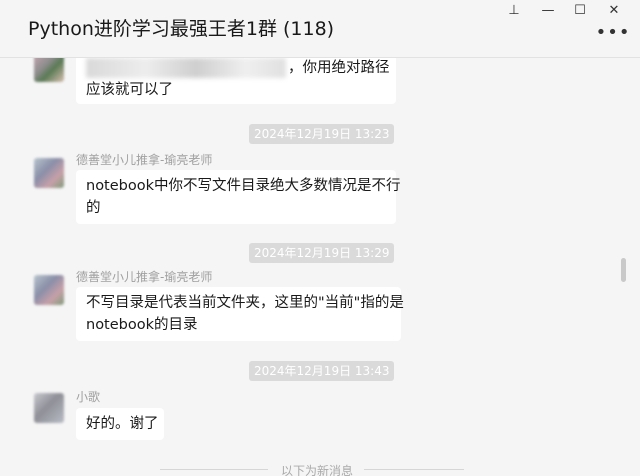 The height and width of the screenshot is (476, 640). I want to click on close-button: ✕, so click(614, 10).